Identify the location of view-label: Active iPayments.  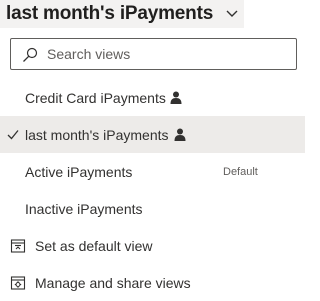
(79, 171).